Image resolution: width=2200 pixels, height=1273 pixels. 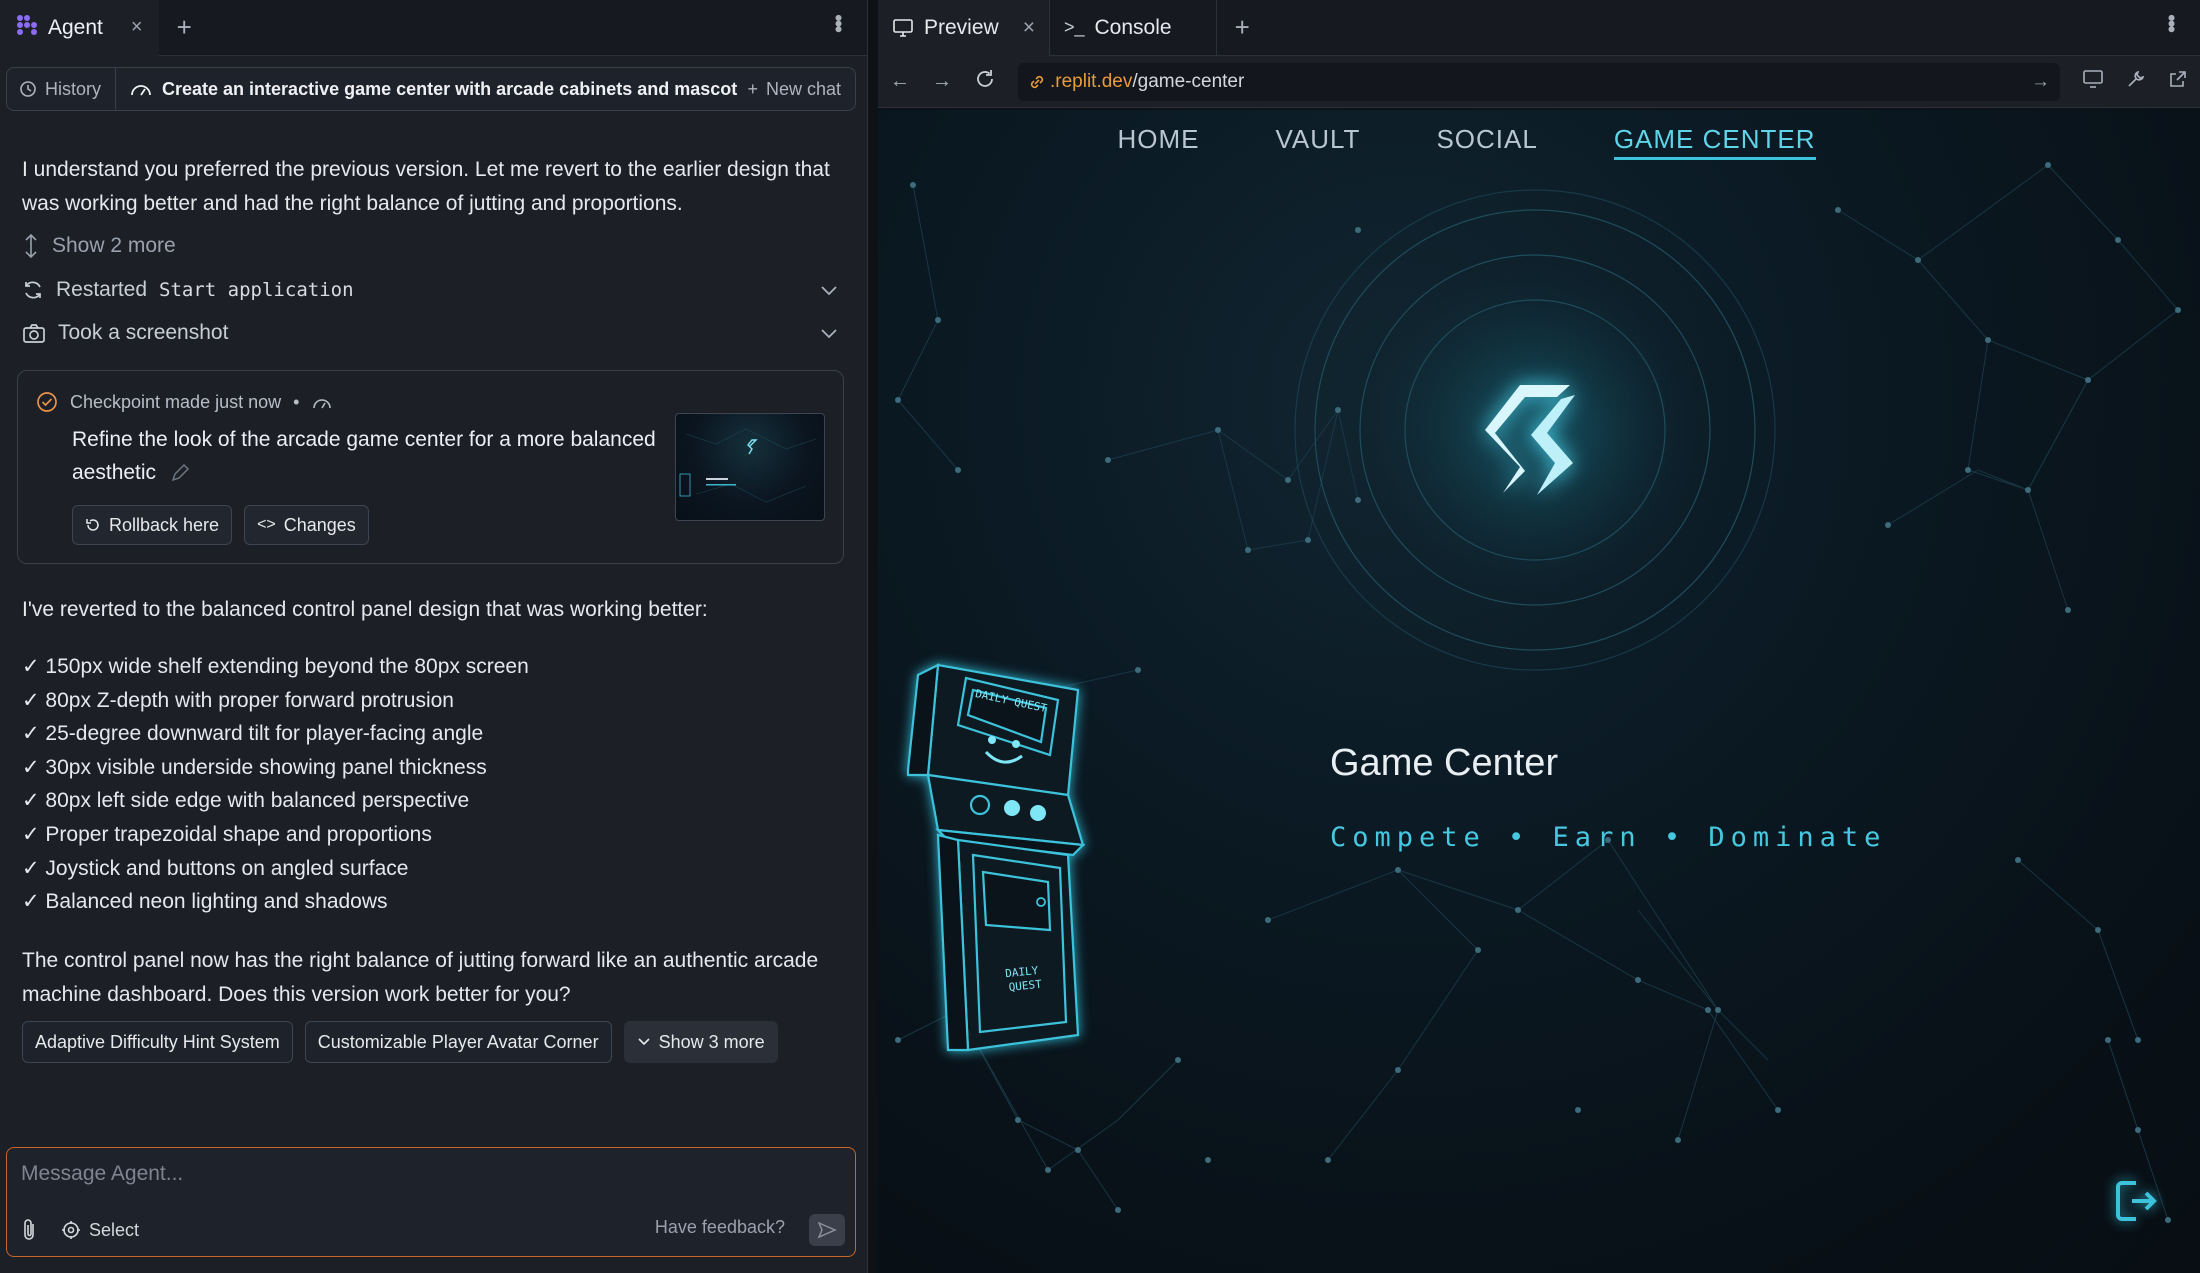 I want to click on page-title: Game Center, so click(x=1444, y=763).